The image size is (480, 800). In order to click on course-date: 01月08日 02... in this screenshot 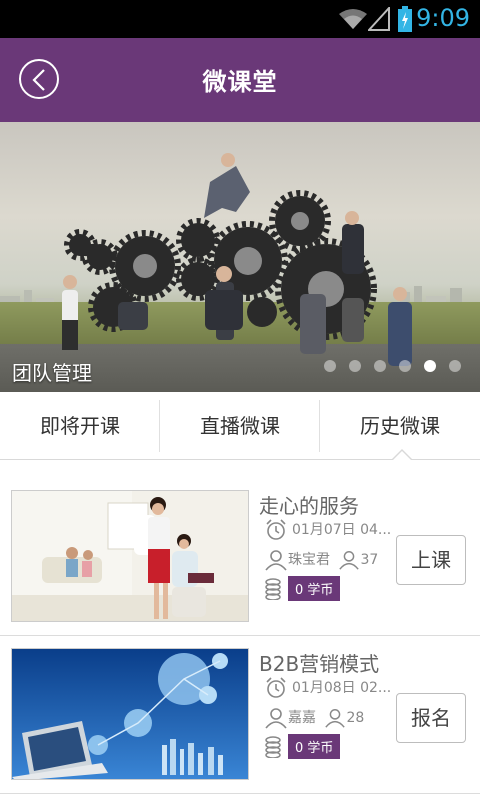, I will do `click(342, 688)`.